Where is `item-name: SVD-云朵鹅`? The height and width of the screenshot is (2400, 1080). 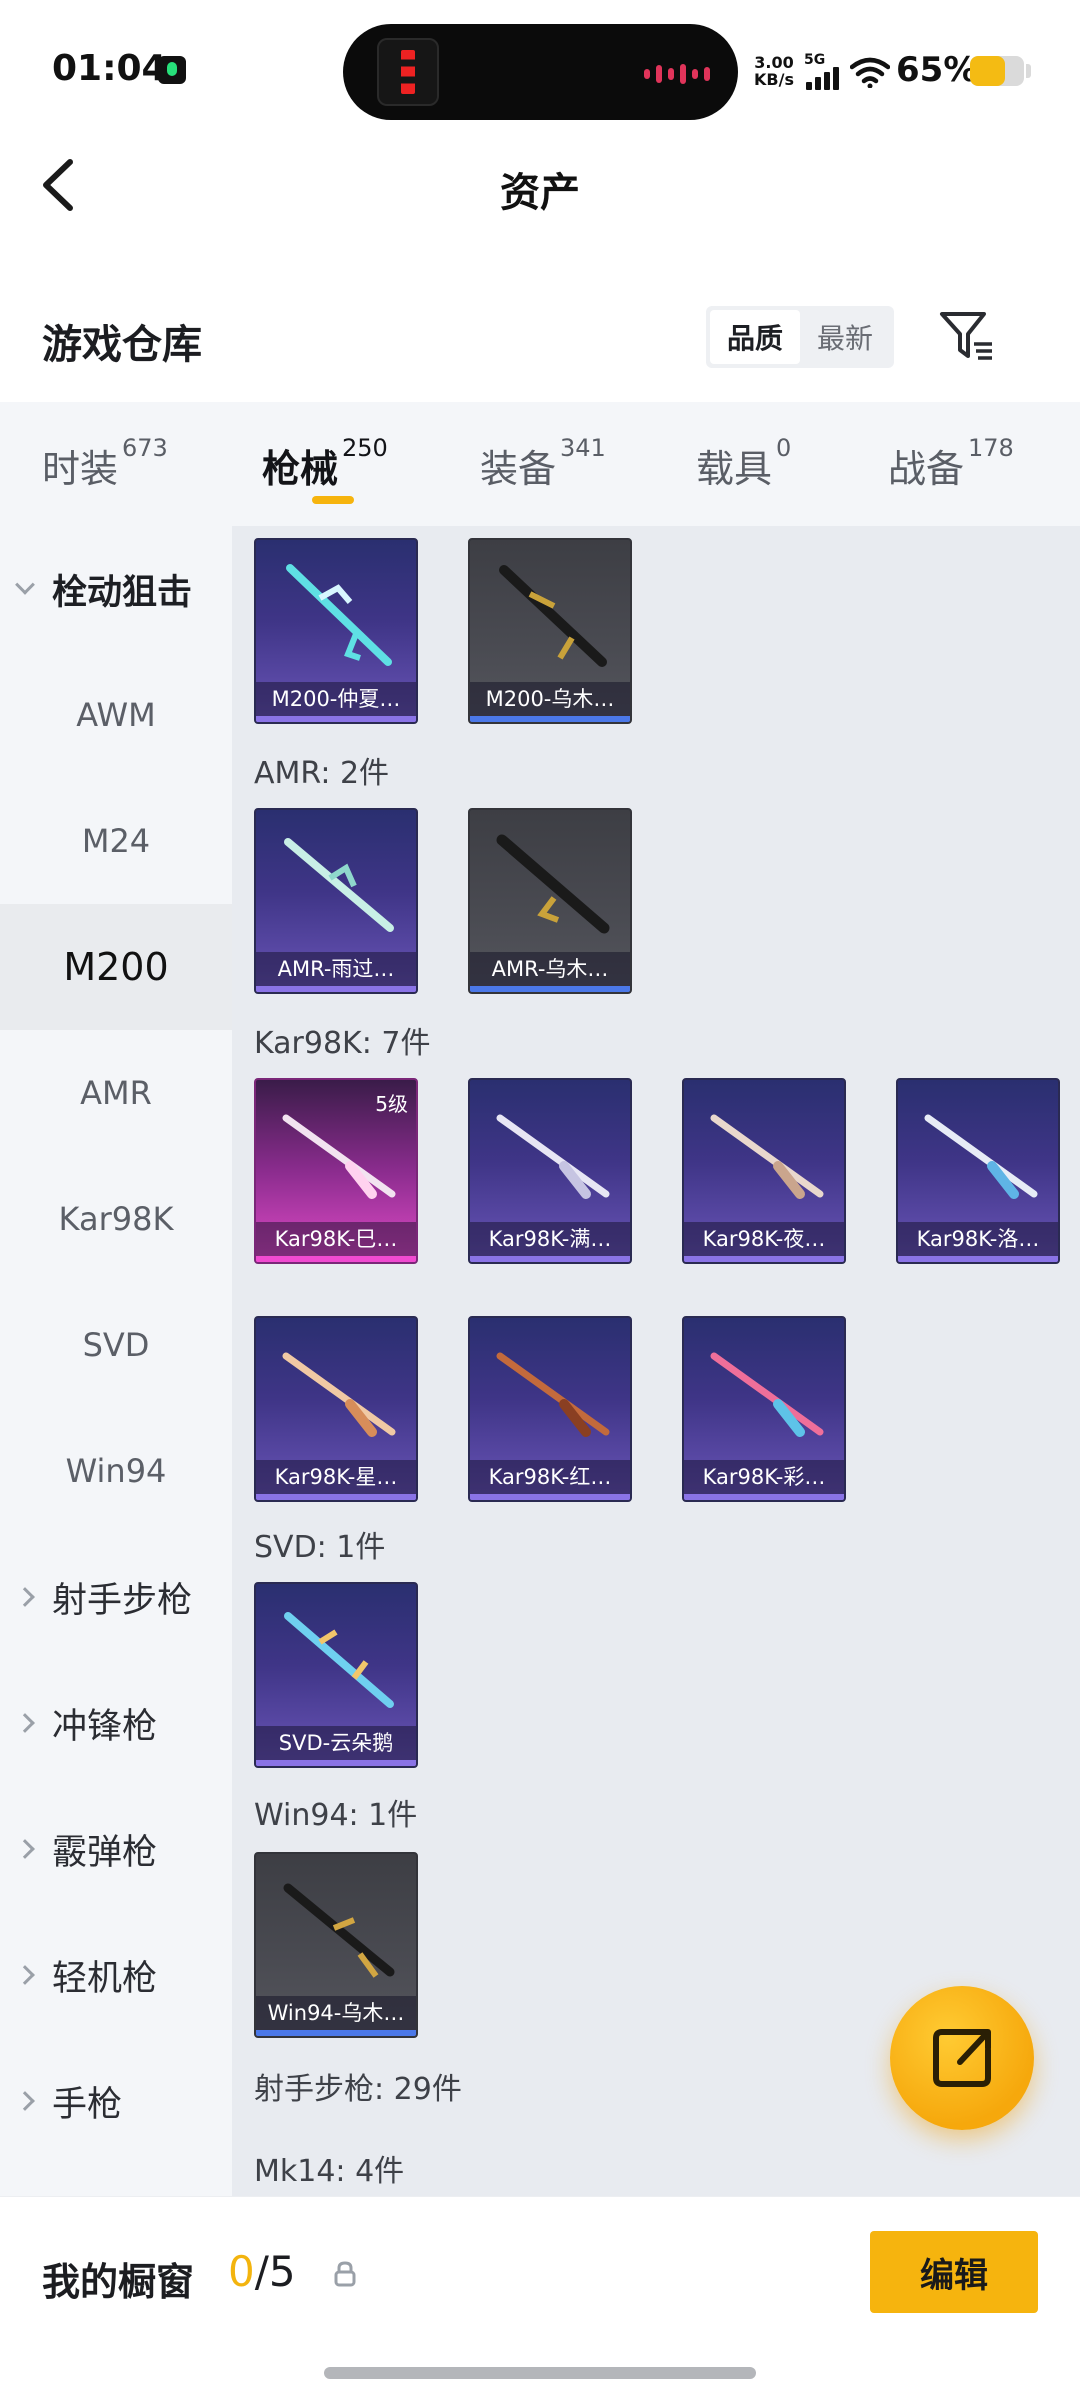 item-name: SVD-云朵鹅 is located at coordinates (336, 1743).